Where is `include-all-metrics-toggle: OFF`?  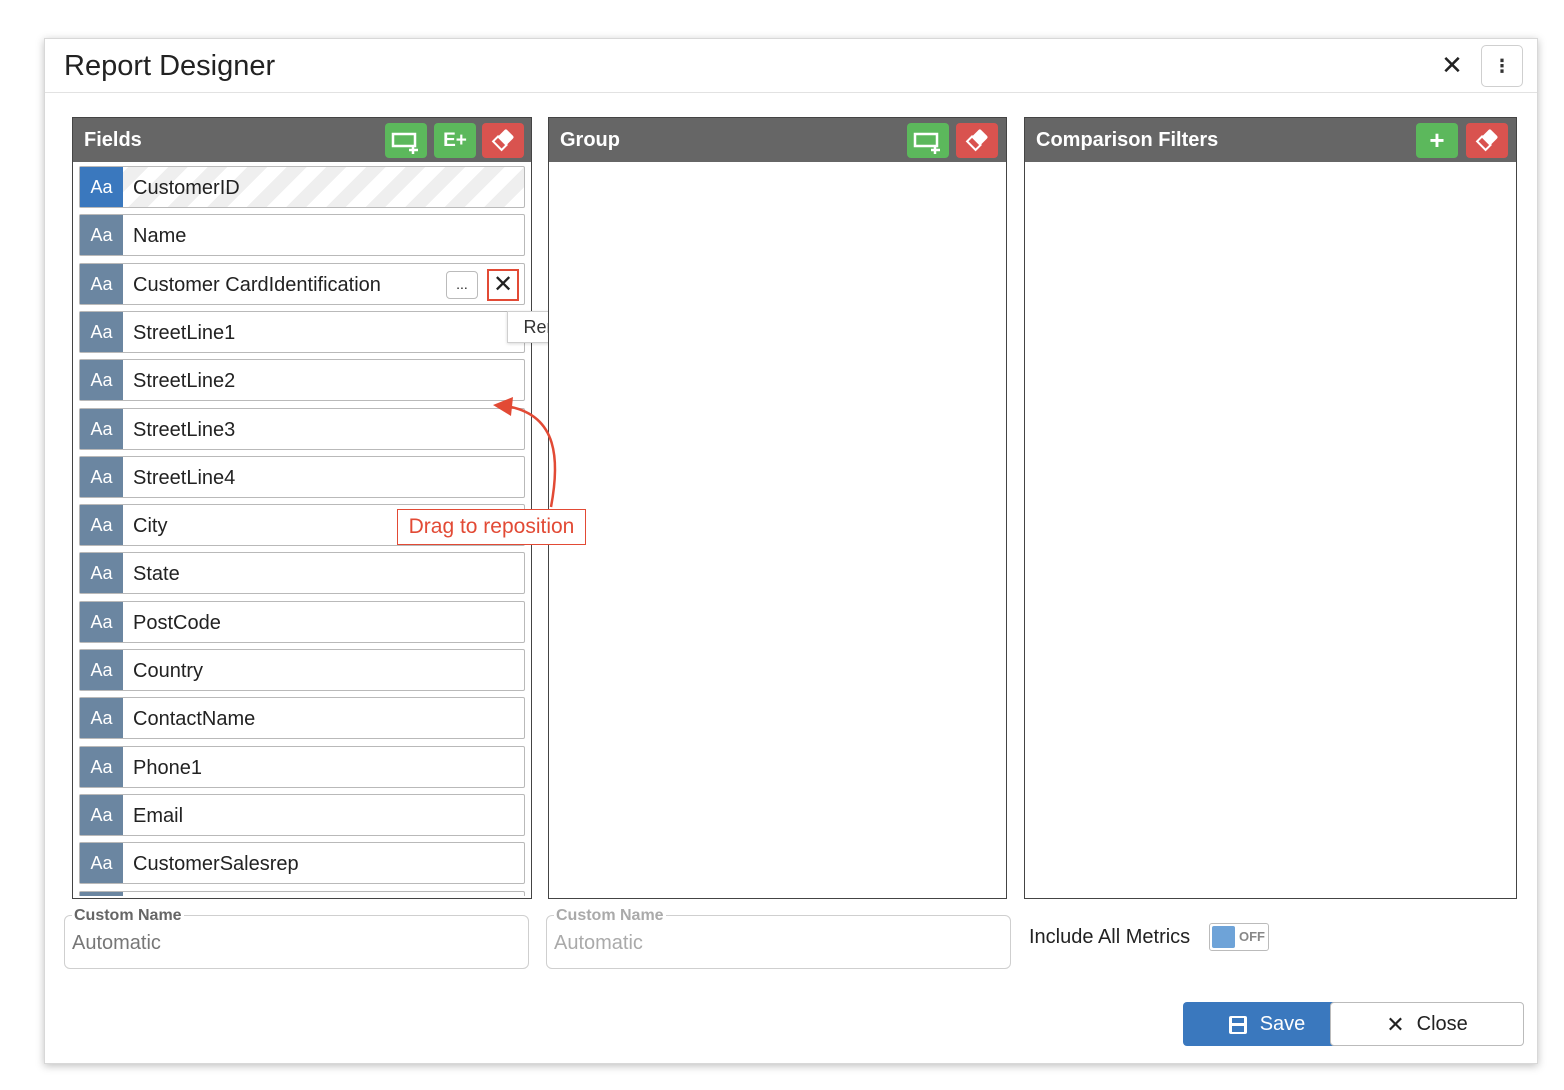
include-all-metrics-toggle: OFF is located at coordinates (1239, 937).